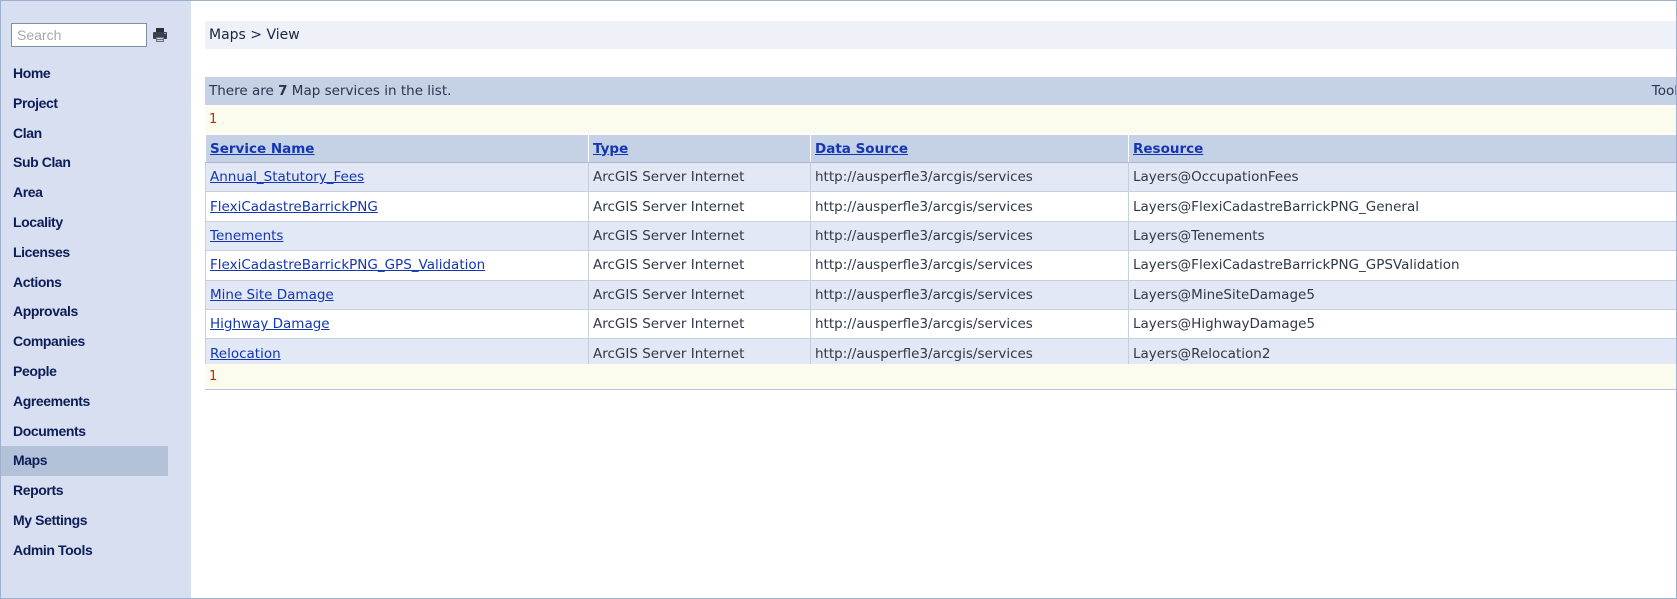 Image resolution: width=1677 pixels, height=599 pixels. I want to click on service-count: 7, so click(283, 91).